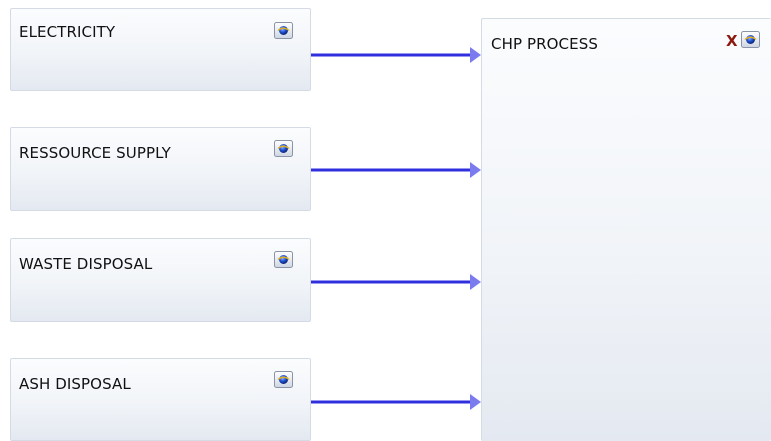 This screenshot has height=441, width=771. What do you see at coordinates (396, 282) in the screenshot?
I see `connector-waste-disposal` at bounding box center [396, 282].